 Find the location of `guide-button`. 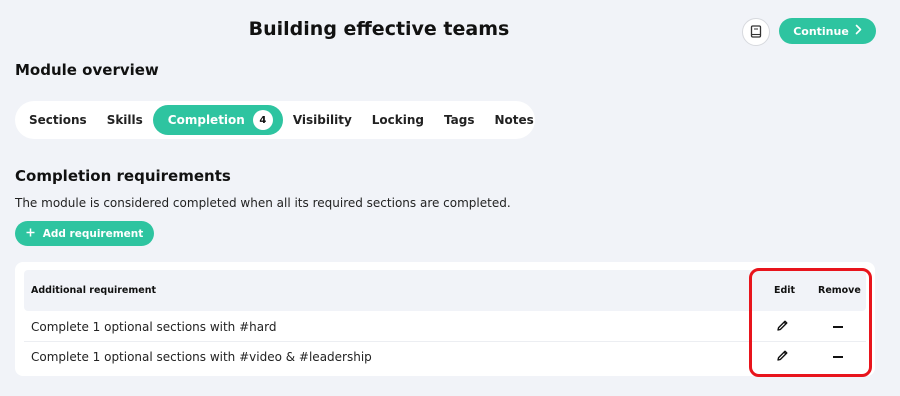

guide-button is located at coordinates (756, 32).